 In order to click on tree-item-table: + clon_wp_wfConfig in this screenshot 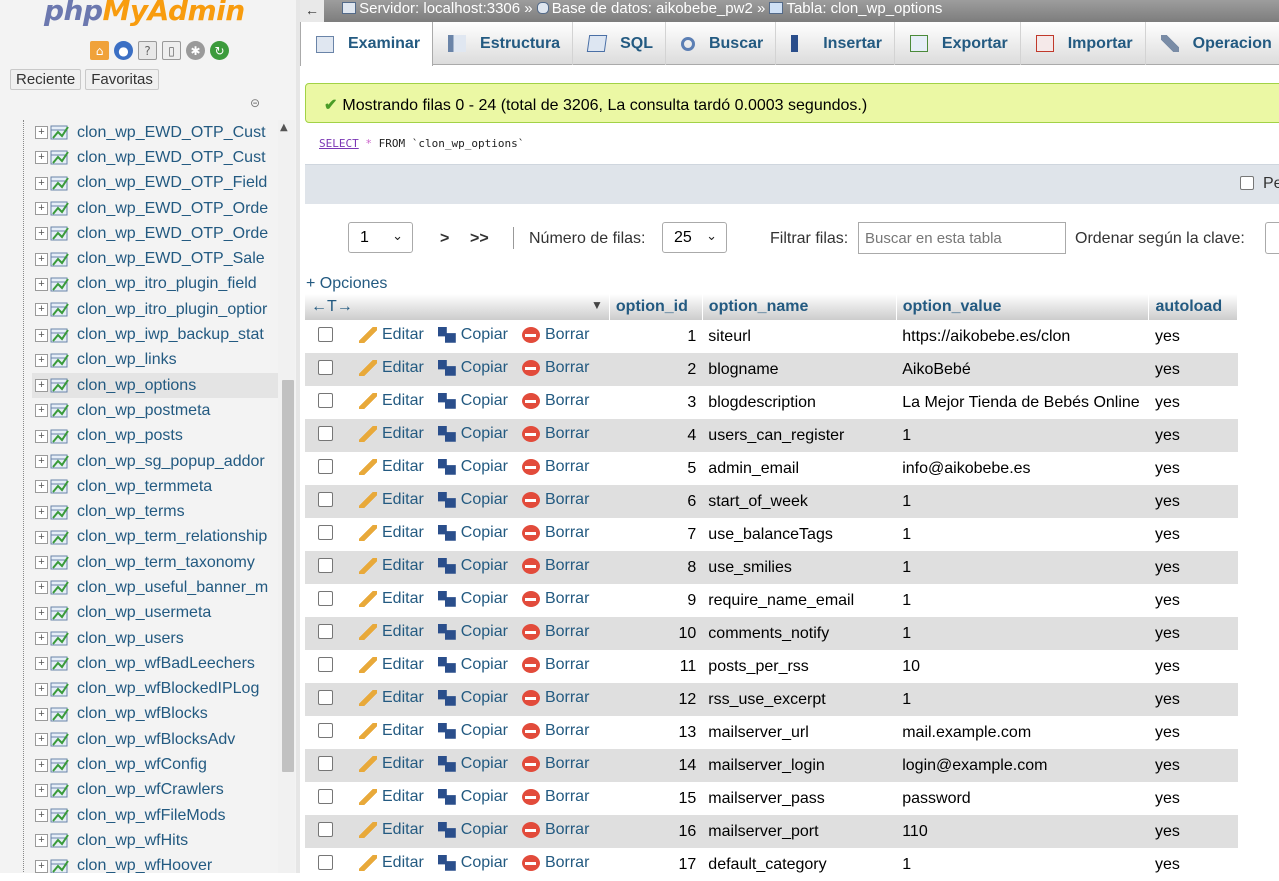, I will do `click(155, 764)`.